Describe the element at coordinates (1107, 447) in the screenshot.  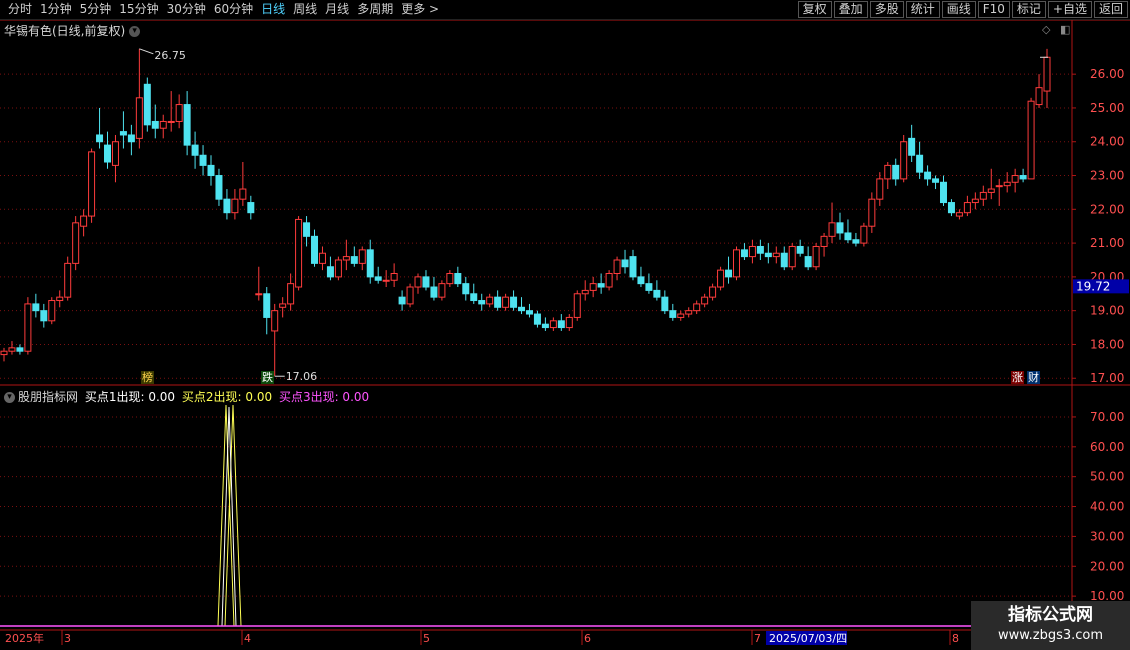
I see `indicator-tick-label: 60.00` at that location.